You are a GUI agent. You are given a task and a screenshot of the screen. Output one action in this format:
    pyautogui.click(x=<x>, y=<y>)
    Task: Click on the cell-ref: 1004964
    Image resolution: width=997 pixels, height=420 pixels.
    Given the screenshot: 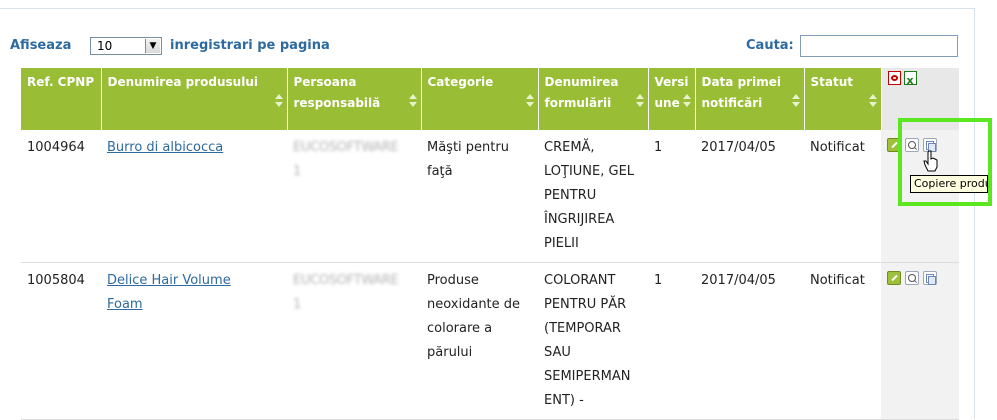 What is the action you would take?
    pyautogui.click(x=61, y=196)
    